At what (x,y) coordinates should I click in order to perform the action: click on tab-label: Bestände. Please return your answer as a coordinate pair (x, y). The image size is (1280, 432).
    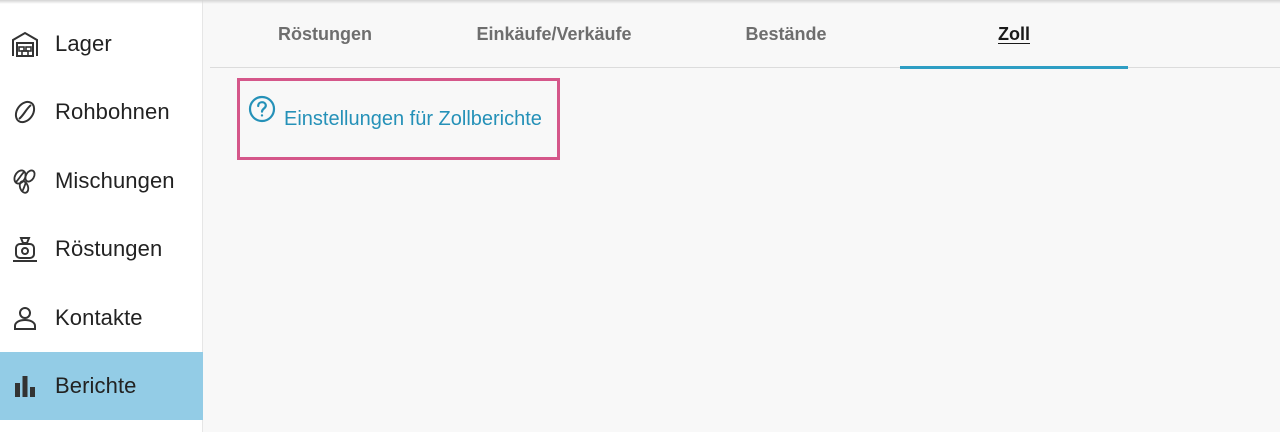
    Looking at the image, I should click on (786, 33).